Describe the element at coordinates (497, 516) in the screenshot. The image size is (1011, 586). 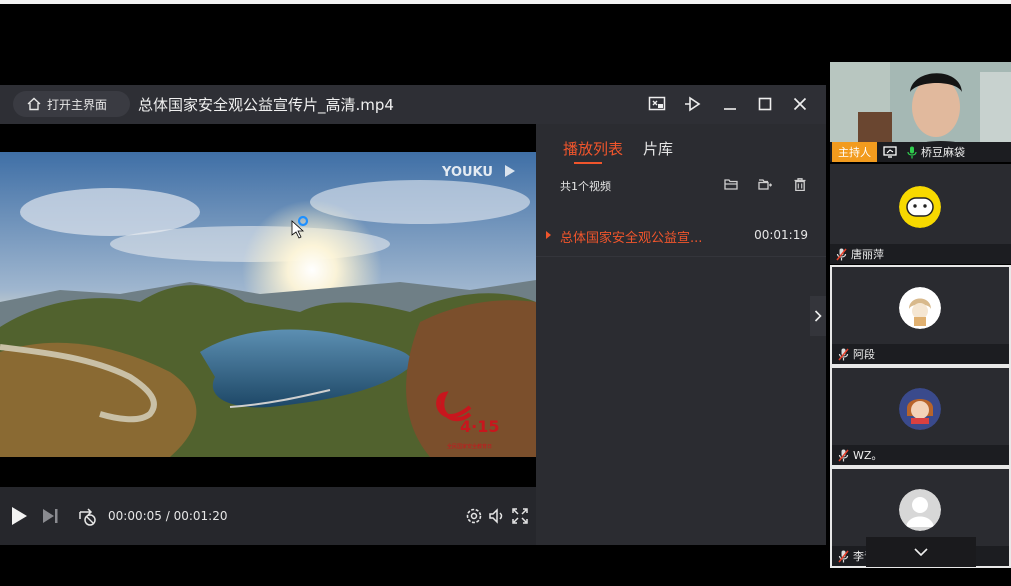
I see `volume-icon` at that location.